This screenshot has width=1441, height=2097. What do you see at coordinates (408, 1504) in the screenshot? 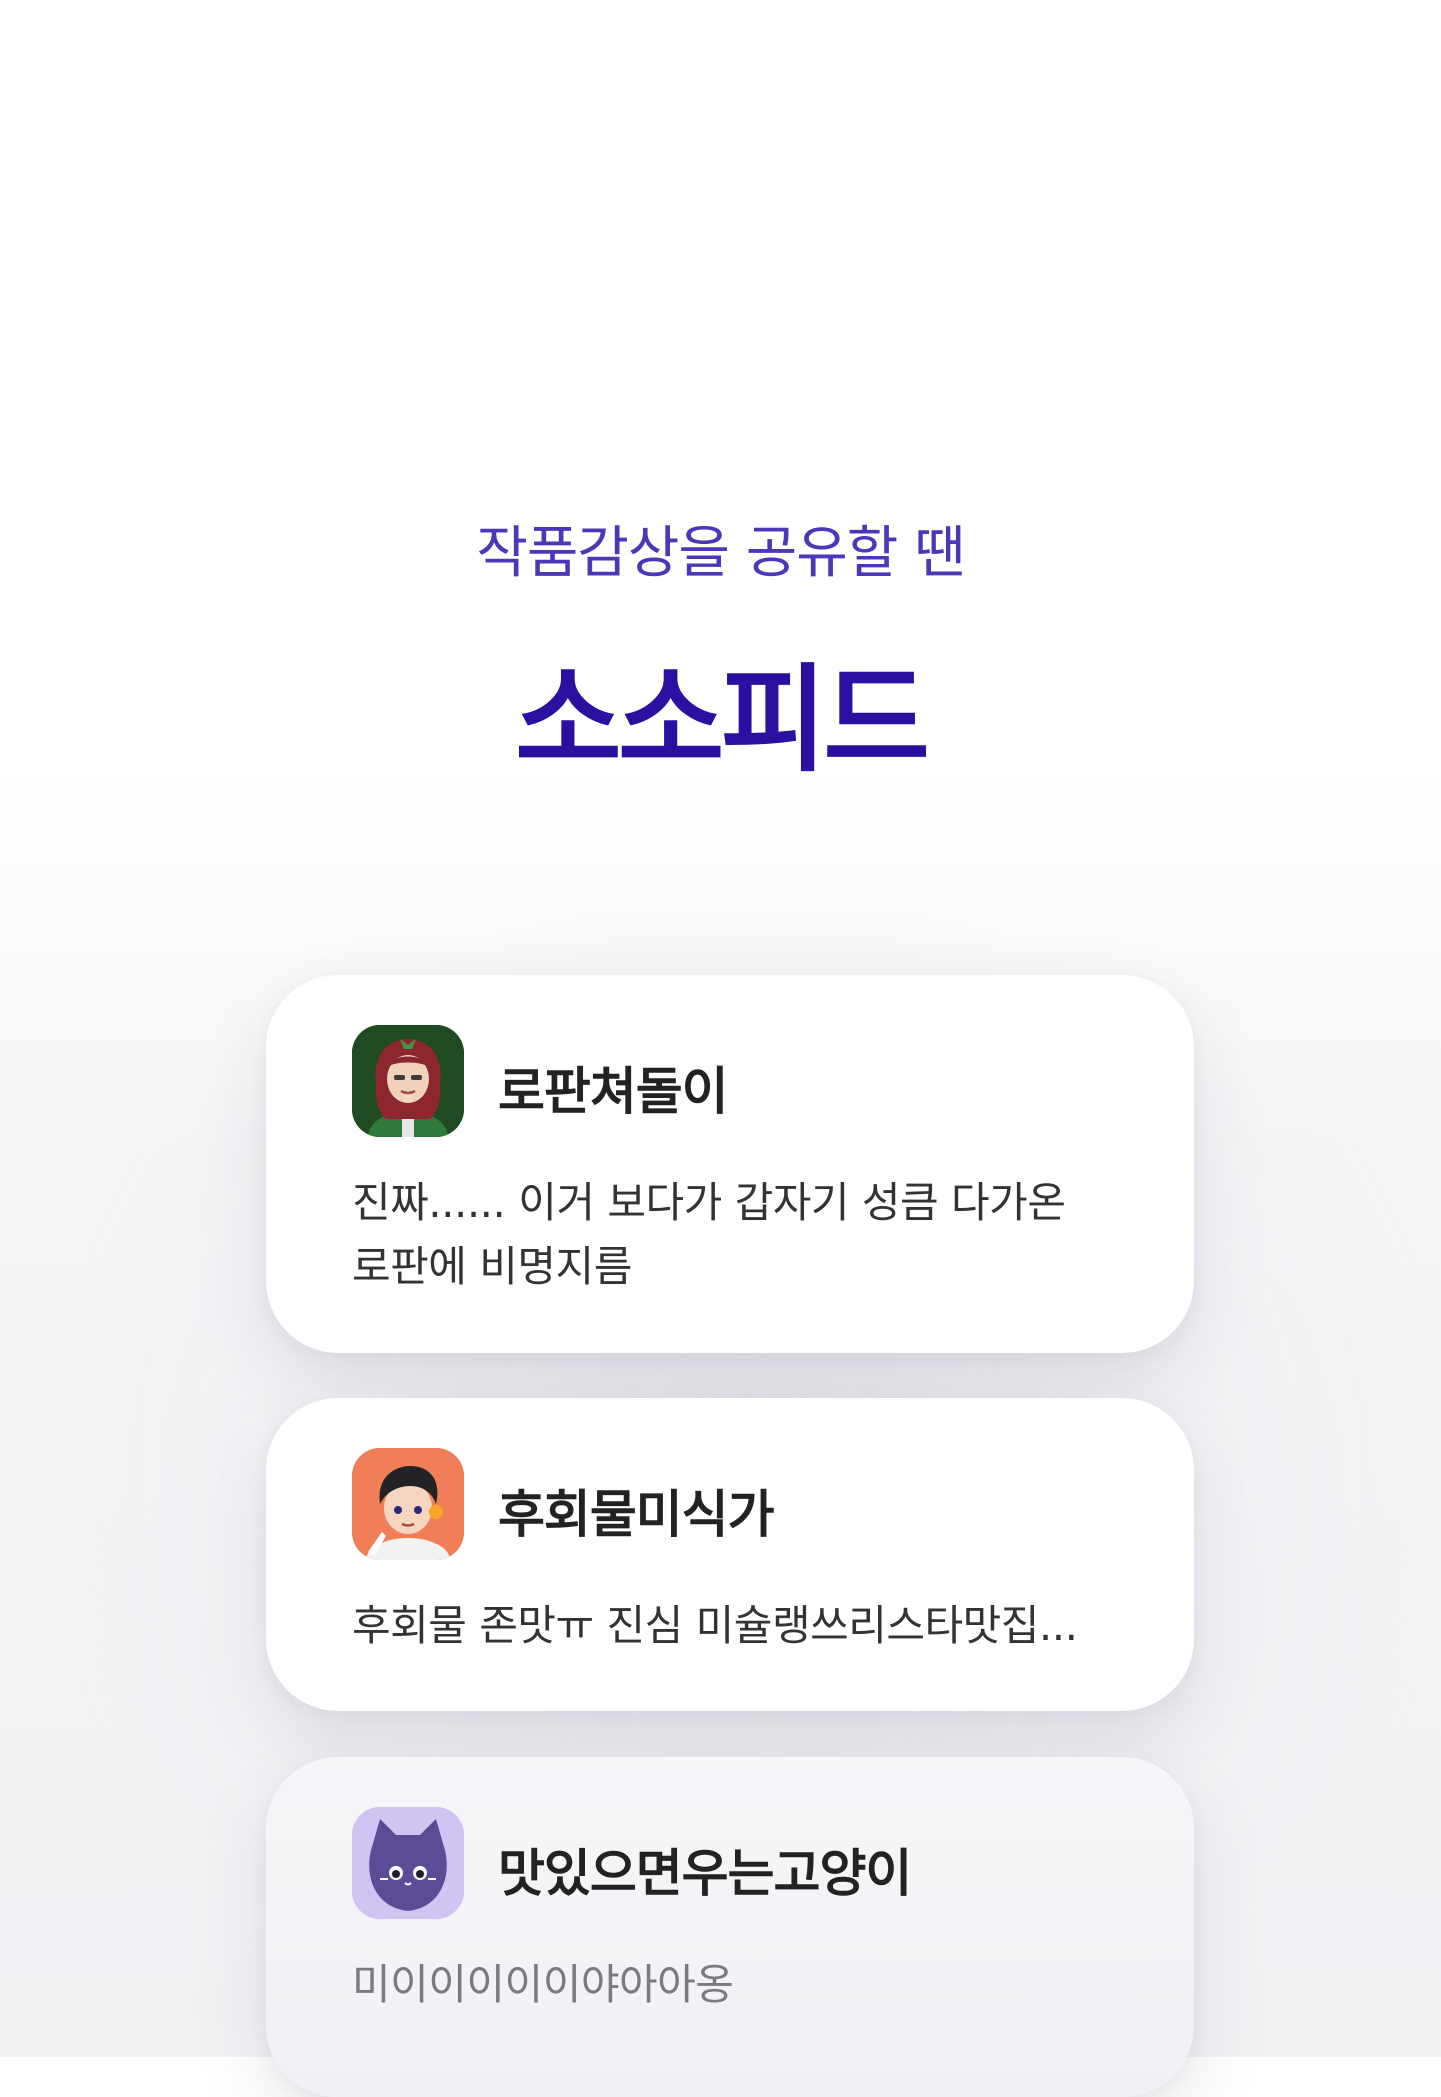
I see `dark-haired-boy-avatar-icon` at bounding box center [408, 1504].